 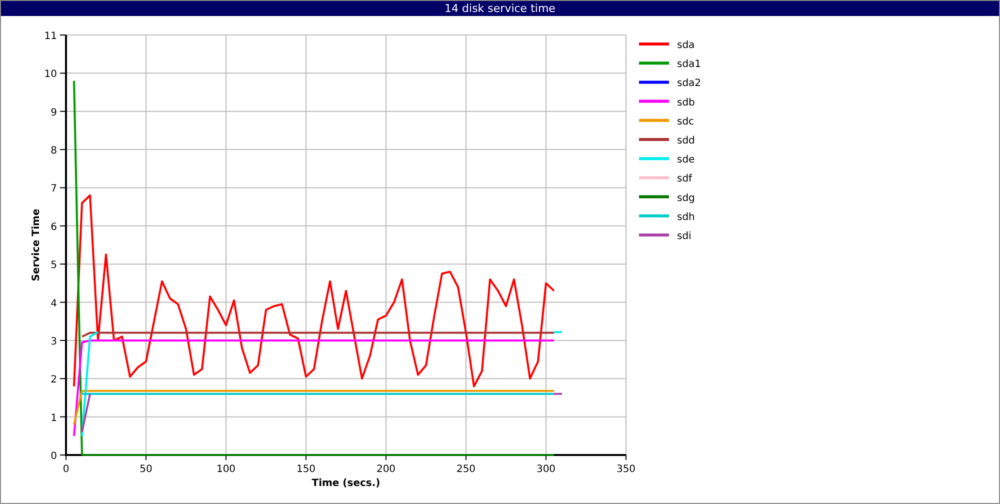 I want to click on y-tick-label: 5, so click(x=53, y=266).